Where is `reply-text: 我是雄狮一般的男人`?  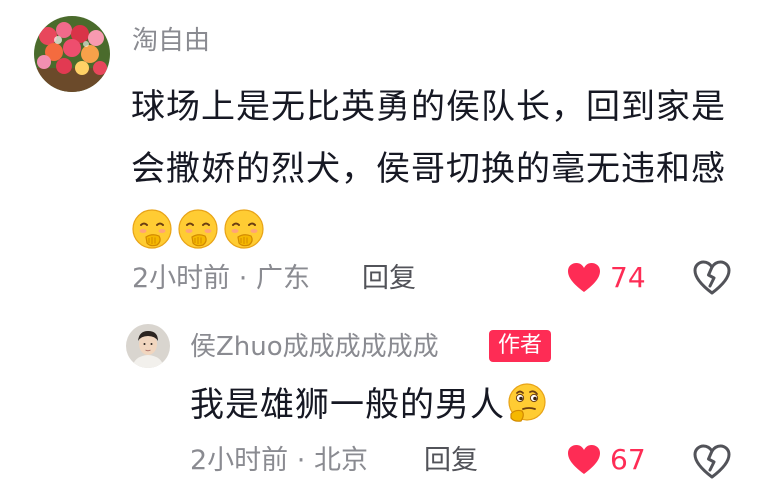 reply-text: 我是雄狮一般的男人 is located at coordinates (347, 405).